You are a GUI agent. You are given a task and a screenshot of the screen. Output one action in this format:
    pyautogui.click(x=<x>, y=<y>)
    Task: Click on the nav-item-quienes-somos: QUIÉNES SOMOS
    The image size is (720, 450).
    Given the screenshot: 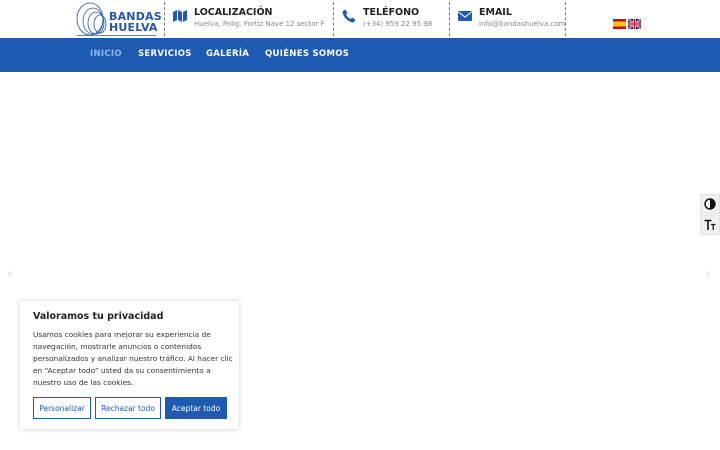 What is the action you would take?
    pyautogui.click(x=307, y=54)
    